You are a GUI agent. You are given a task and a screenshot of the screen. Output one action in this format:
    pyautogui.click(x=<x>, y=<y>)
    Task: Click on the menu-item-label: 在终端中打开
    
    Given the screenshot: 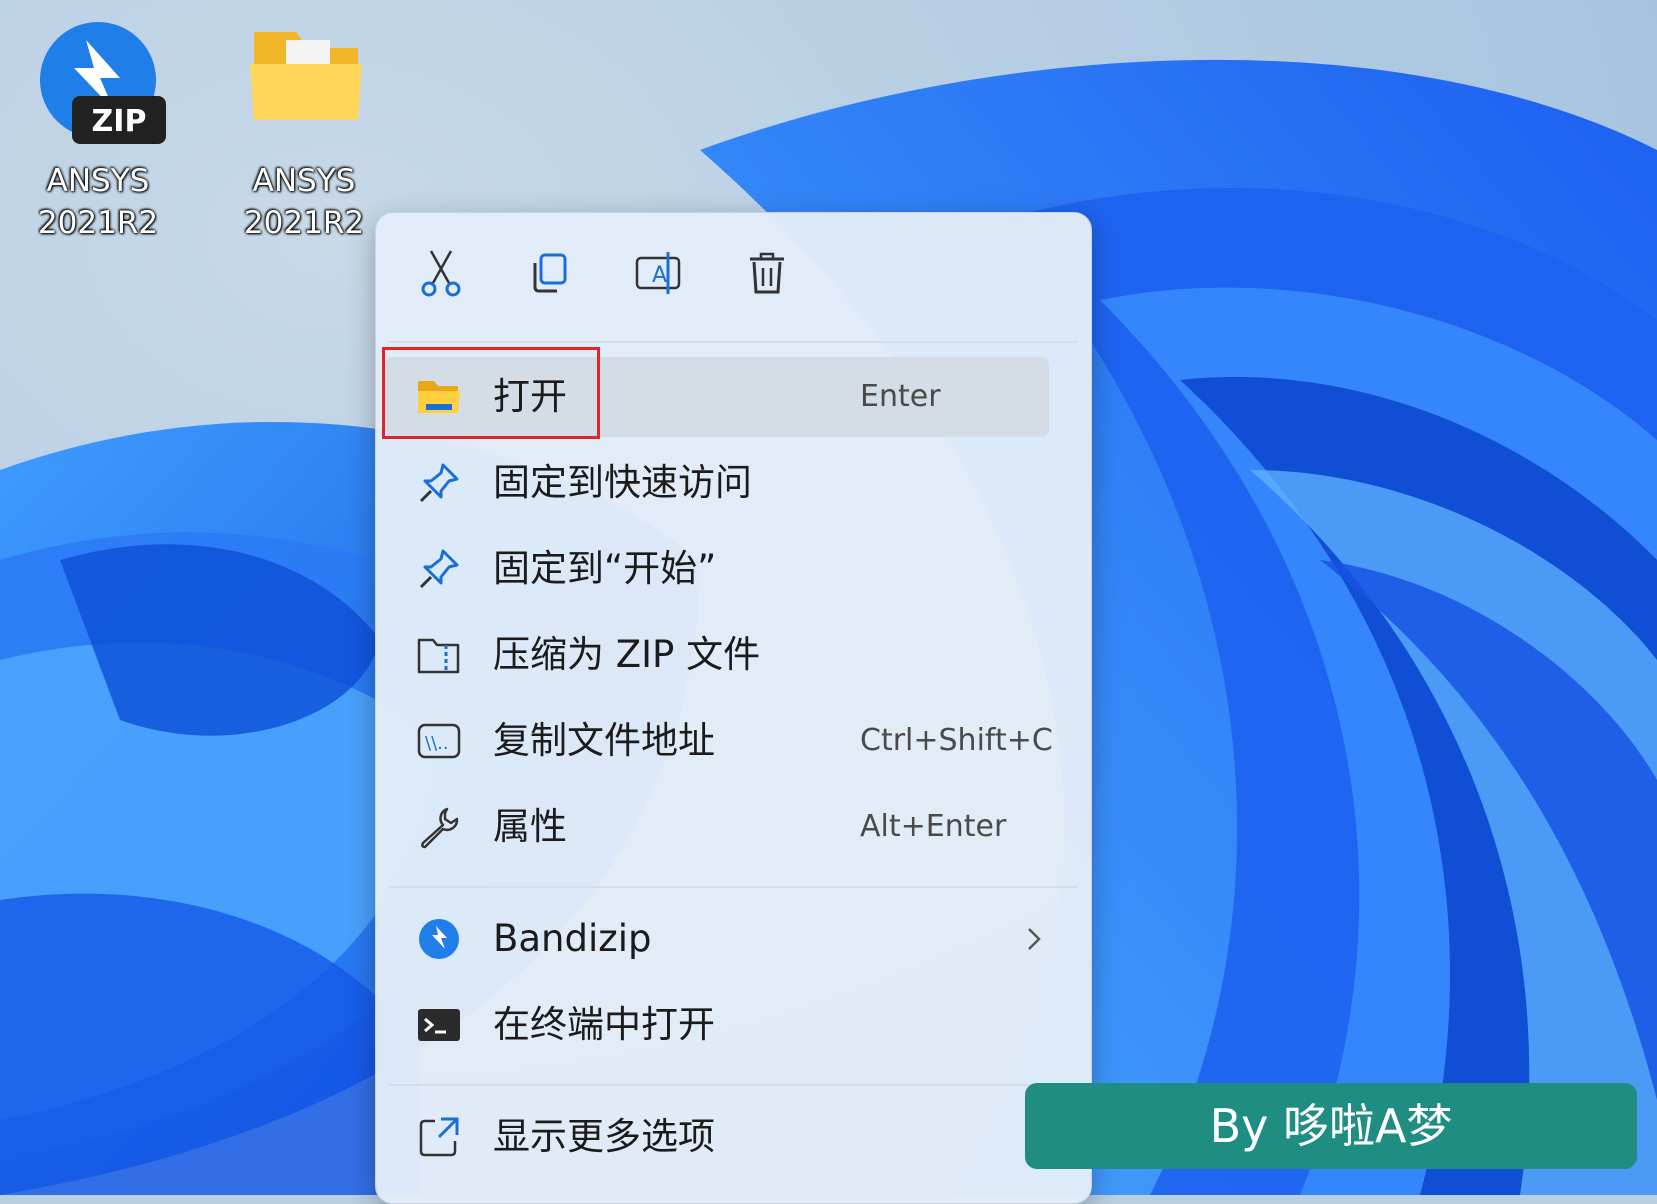 What is the action you would take?
    pyautogui.click(x=604, y=1024)
    